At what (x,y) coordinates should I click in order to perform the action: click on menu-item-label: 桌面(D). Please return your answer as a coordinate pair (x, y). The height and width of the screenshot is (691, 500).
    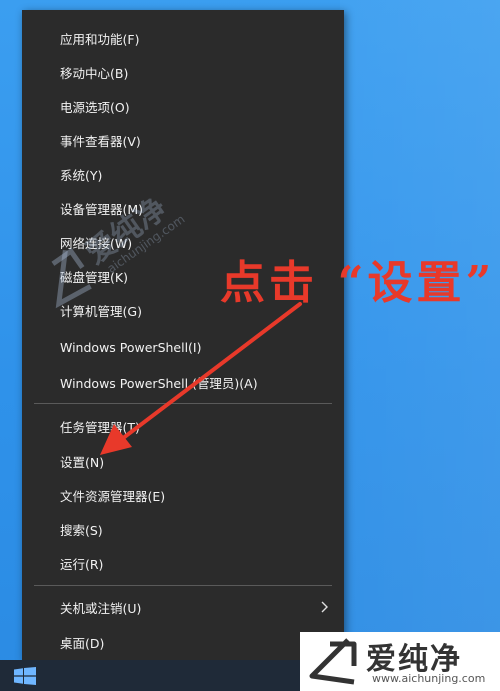
    Looking at the image, I should click on (82, 643).